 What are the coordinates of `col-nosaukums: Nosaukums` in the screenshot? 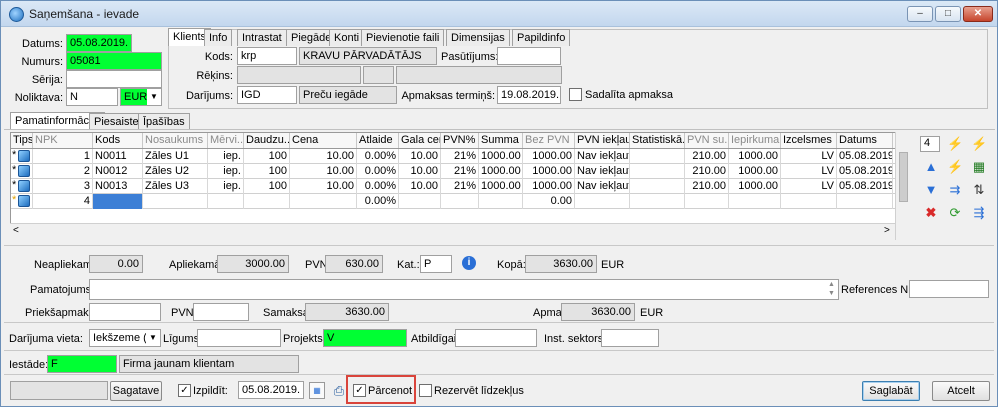 It's located at (175, 140).